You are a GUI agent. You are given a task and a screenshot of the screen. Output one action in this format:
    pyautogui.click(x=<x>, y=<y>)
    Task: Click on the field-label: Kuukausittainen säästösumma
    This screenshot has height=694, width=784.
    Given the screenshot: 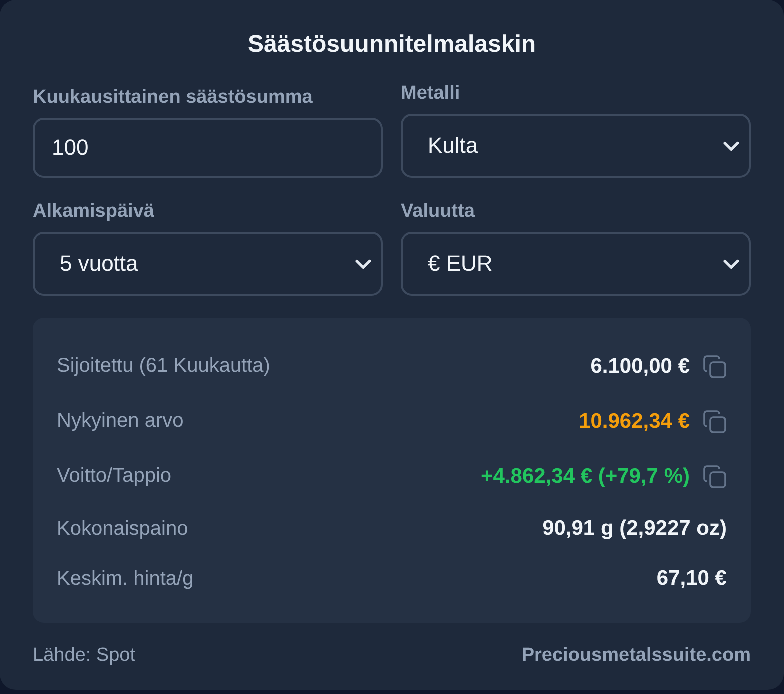 What is the action you would take?
    pyautogui.click(x=173, y=98)
    